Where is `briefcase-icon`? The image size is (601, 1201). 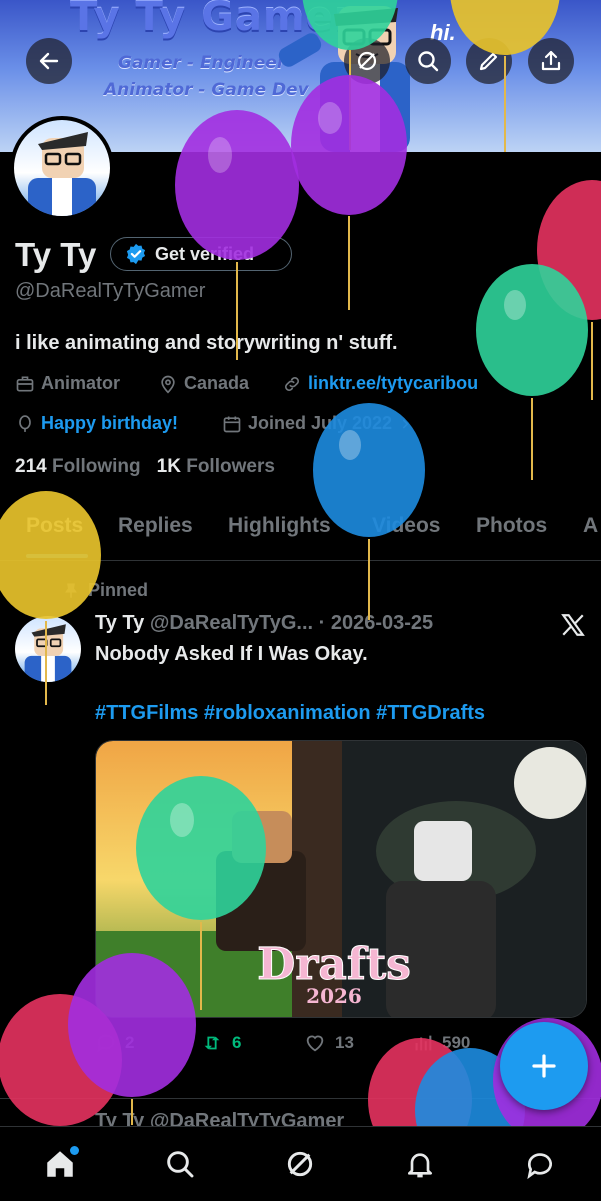
briefcase-icon is located at coordinates (25, 383).